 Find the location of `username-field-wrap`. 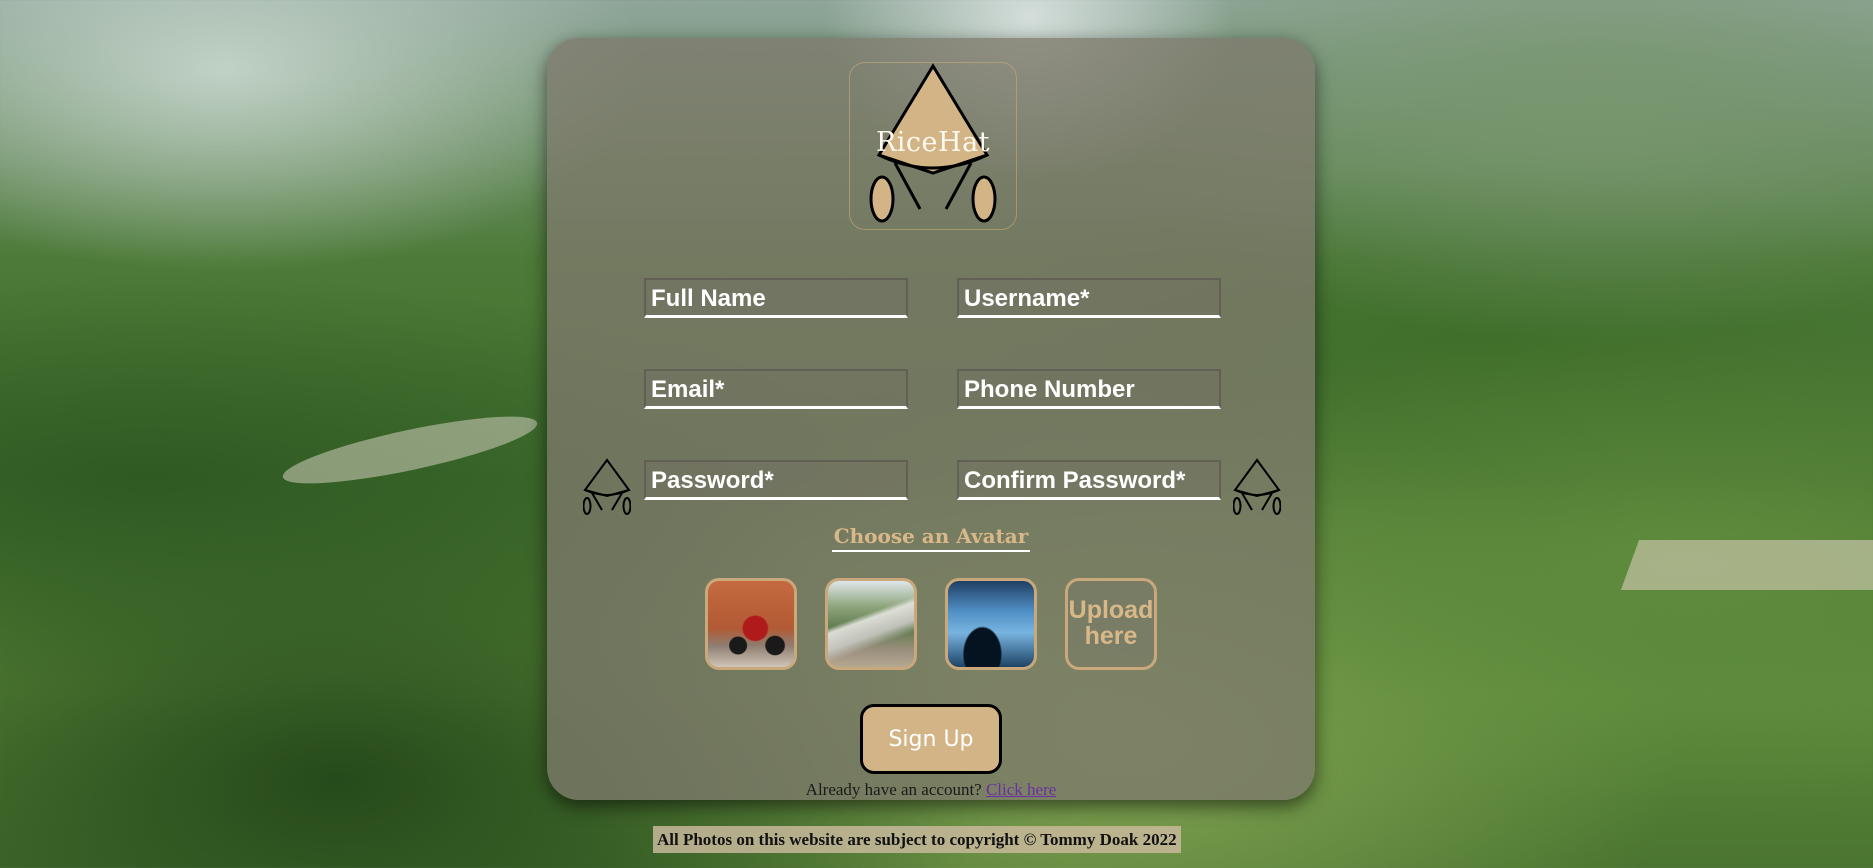

username-field-wrap is located at coordinates (1089, 298).